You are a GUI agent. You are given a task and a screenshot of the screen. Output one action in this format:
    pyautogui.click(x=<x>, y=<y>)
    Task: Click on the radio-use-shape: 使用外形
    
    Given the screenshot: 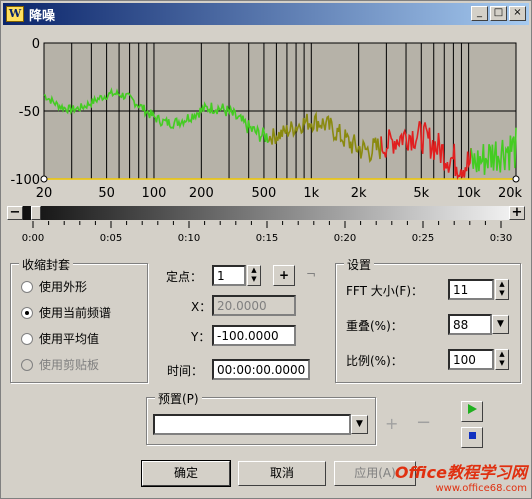 What is the action you would take?
    pyautogui.click(x=54, y=286)
    